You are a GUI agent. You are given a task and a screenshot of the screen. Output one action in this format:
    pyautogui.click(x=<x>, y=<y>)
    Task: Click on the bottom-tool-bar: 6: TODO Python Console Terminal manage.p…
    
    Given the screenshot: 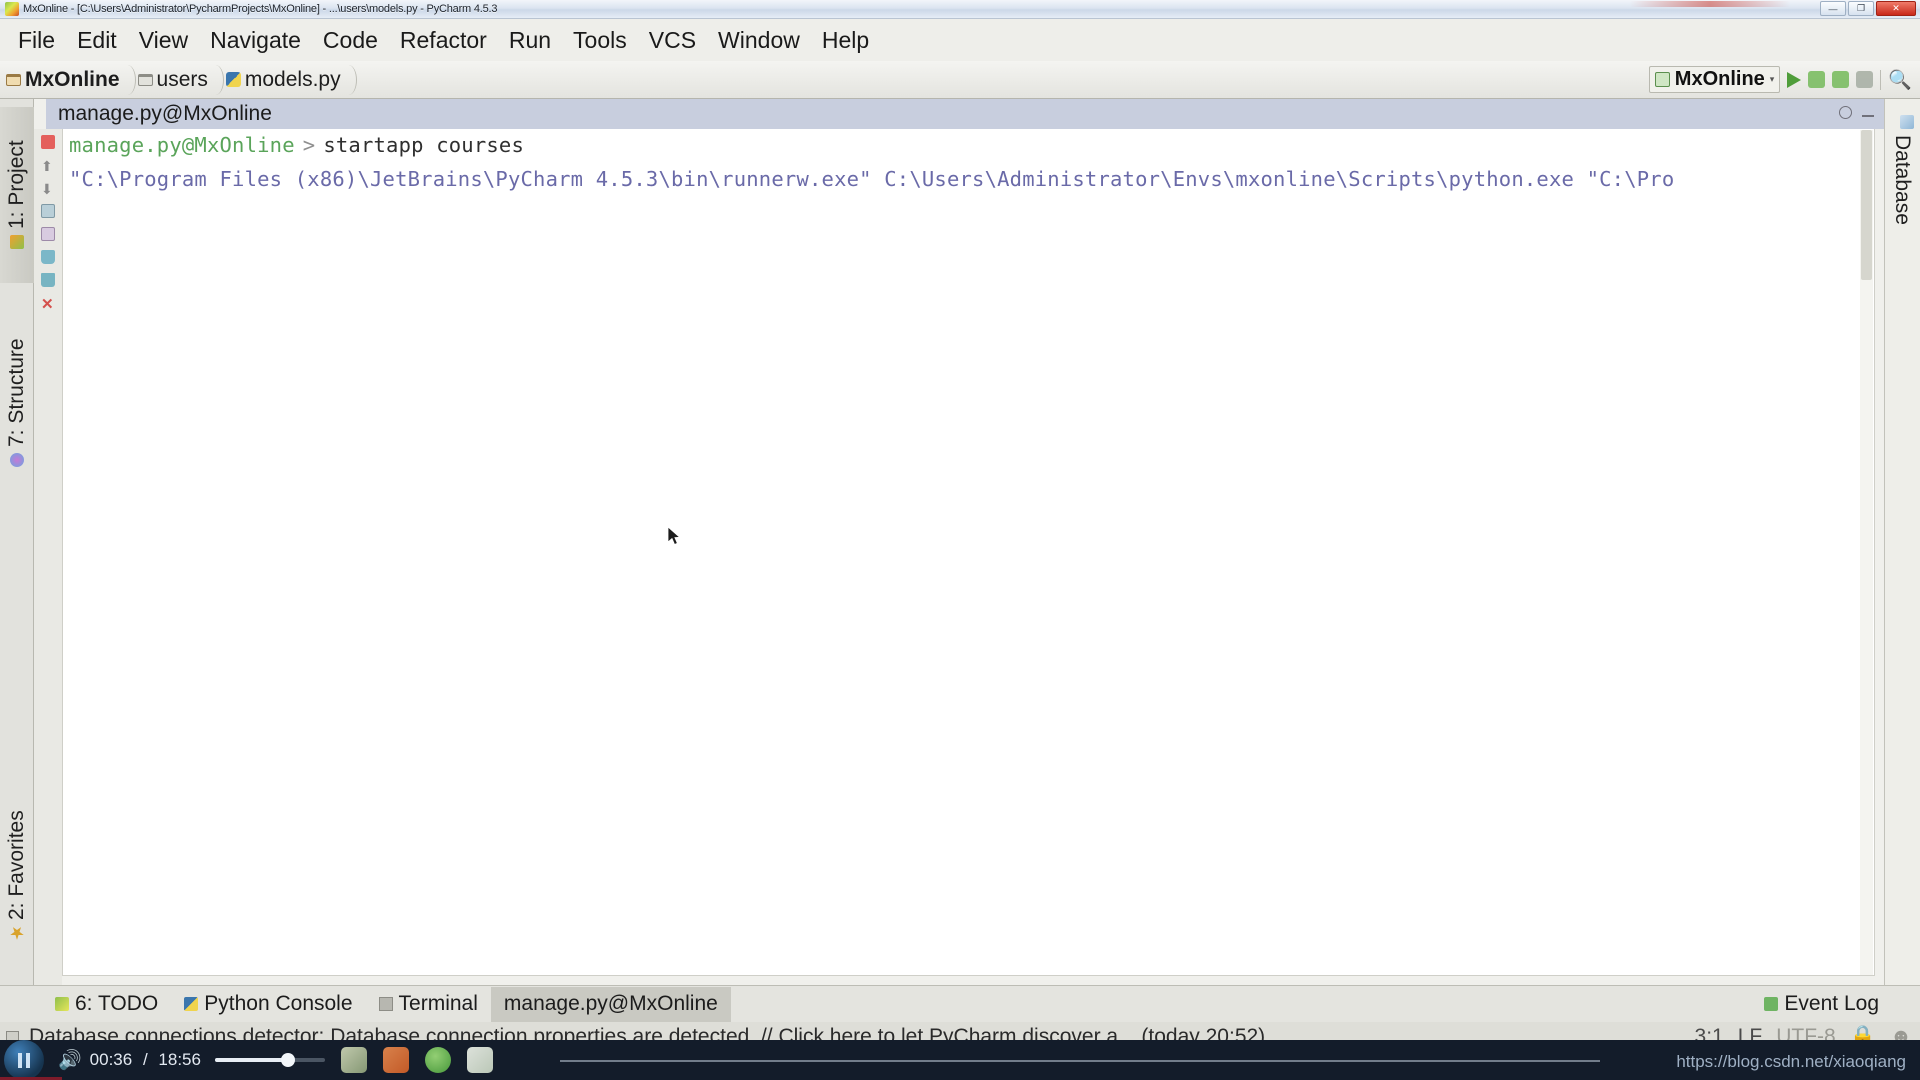 What is the action you would take?
    pyautogui.click(x=960, y=1003)
    